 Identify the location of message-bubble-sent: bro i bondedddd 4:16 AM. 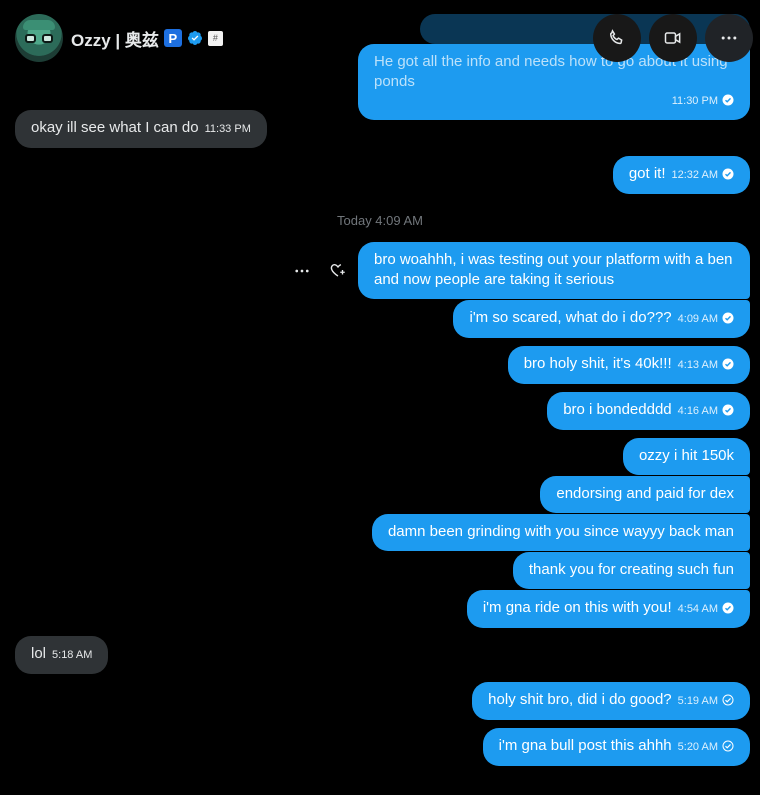
(648, 411).